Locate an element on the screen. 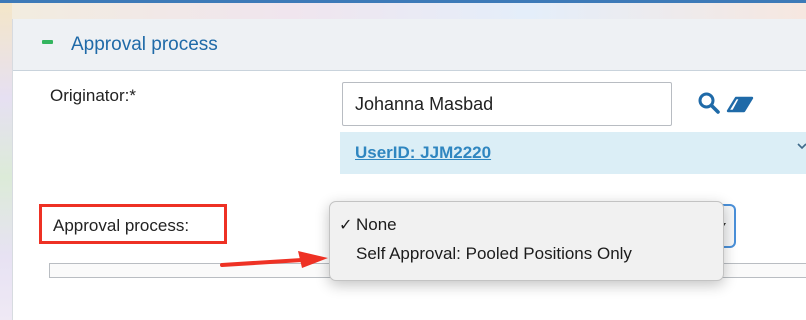 The width and height of the screenshot is (806, 320). approval-process-label-highlight: Approval process: is located at coordinates (133, 224).